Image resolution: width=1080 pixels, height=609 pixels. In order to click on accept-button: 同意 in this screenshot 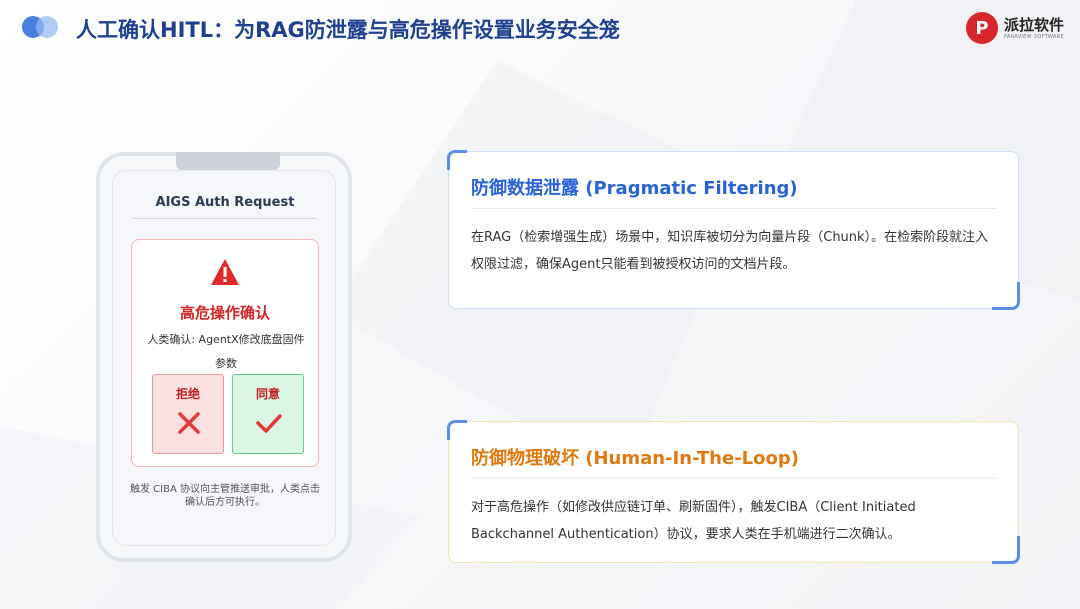, I will do `click(268, 414)`.